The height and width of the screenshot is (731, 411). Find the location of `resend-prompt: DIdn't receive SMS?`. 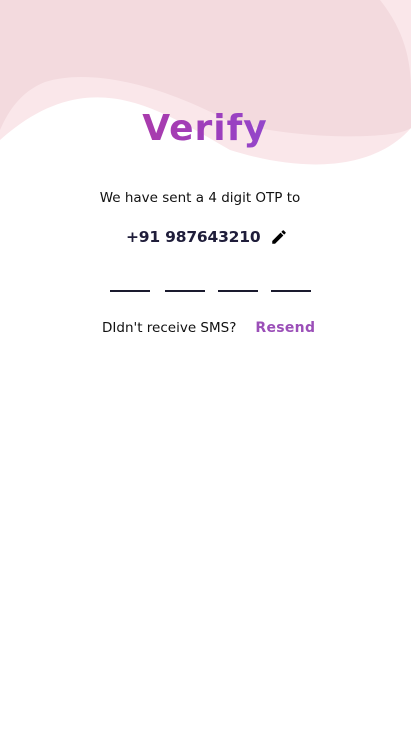

resend-prompt: DIdn't receive SMS? is located at coordinates (169, 328).